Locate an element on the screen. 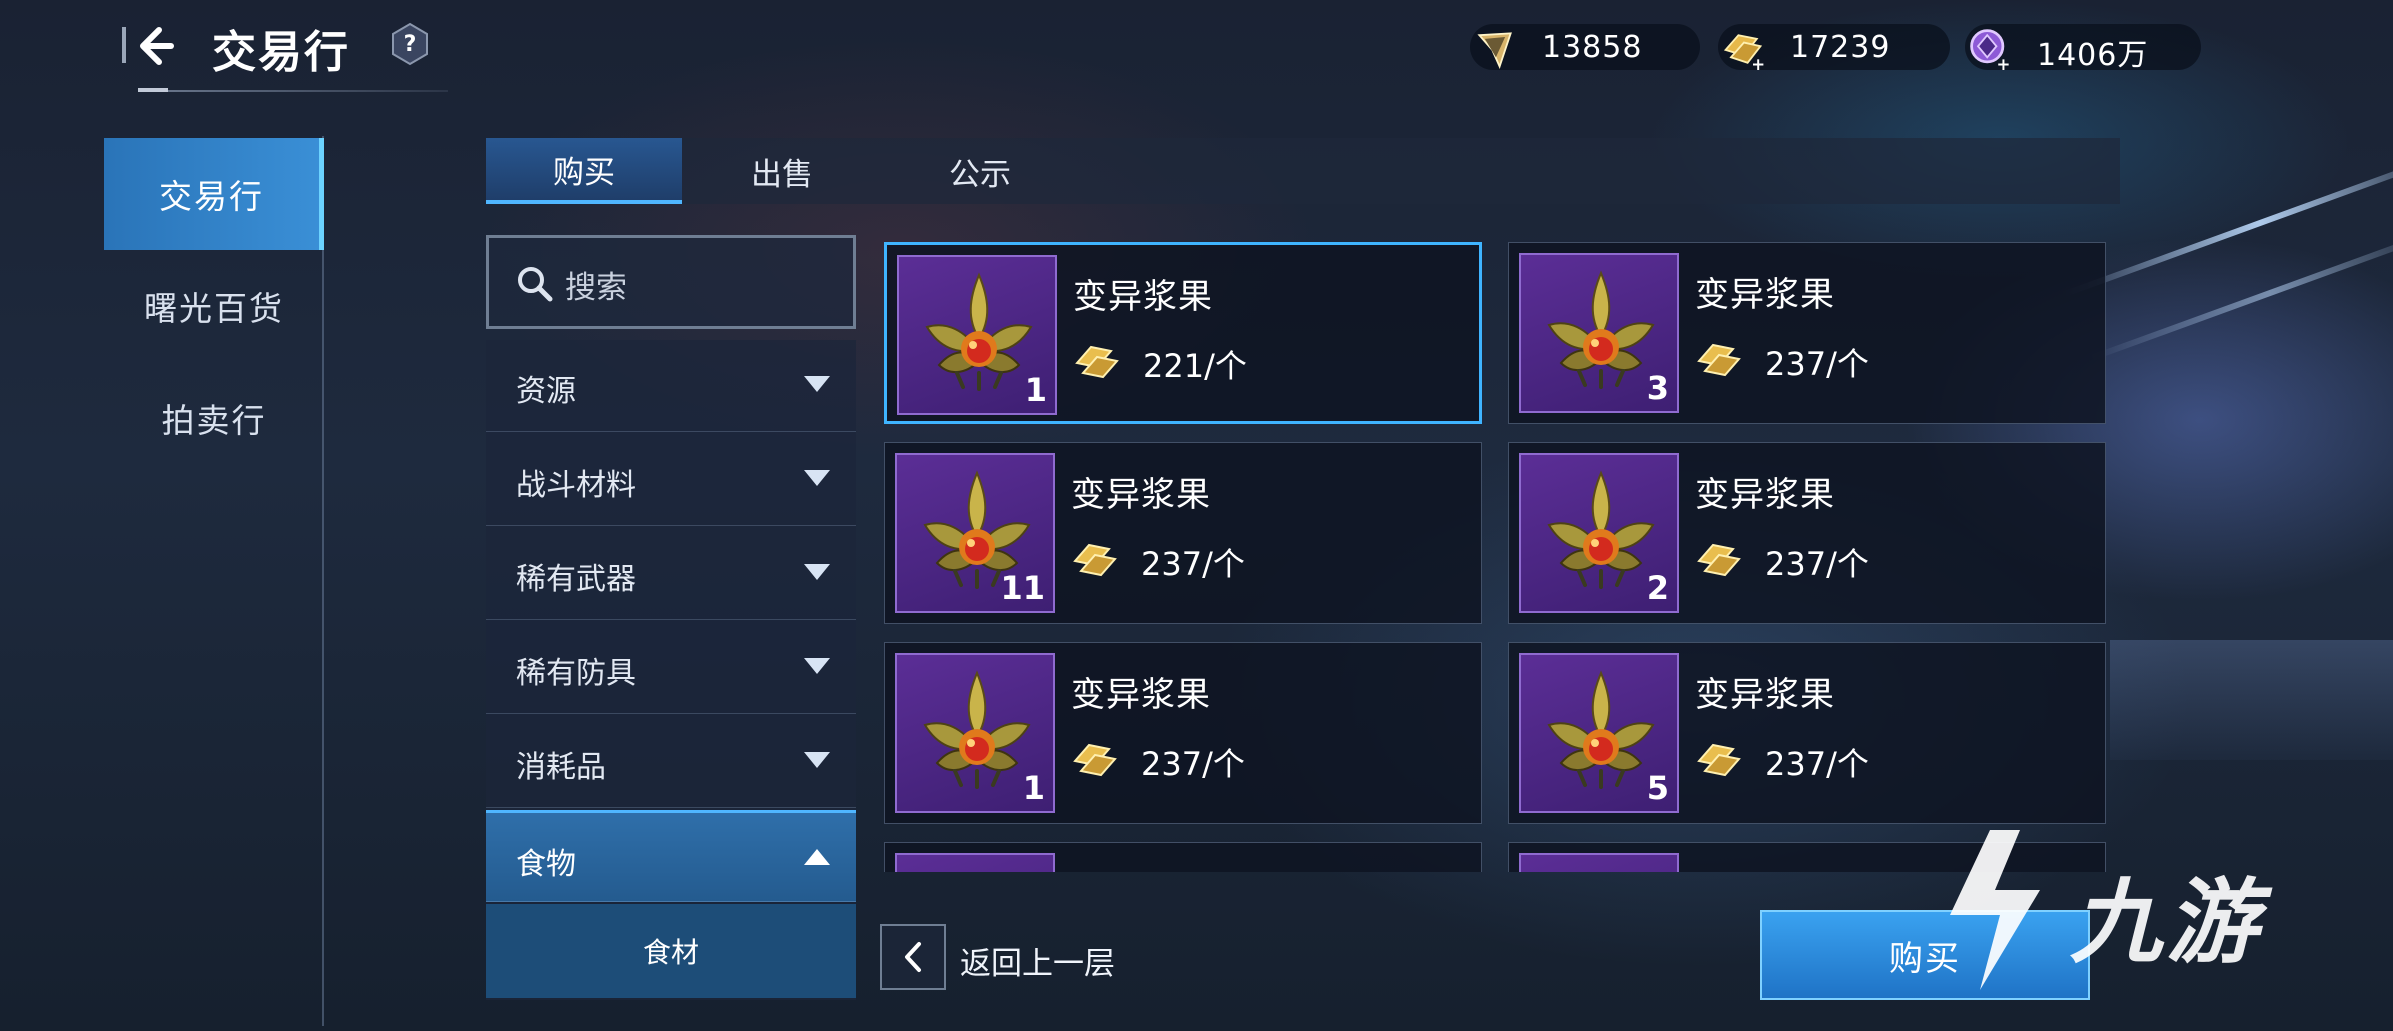 This screenshot has height=1031, width=2393. category-label: 战斗材料 is located at coordinates (576, 485).